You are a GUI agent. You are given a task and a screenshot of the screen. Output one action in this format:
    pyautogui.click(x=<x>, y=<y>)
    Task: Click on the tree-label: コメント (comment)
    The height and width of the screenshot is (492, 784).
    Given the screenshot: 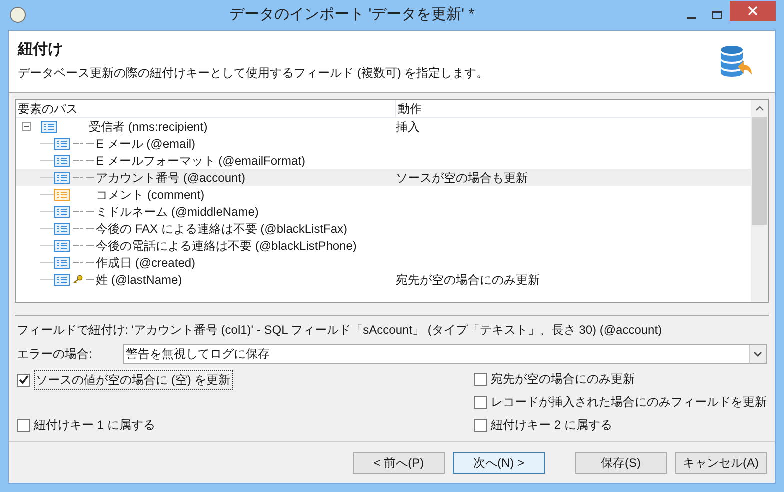 What is the action you would take?
    pyautogui.click(x=150, y=195)
    